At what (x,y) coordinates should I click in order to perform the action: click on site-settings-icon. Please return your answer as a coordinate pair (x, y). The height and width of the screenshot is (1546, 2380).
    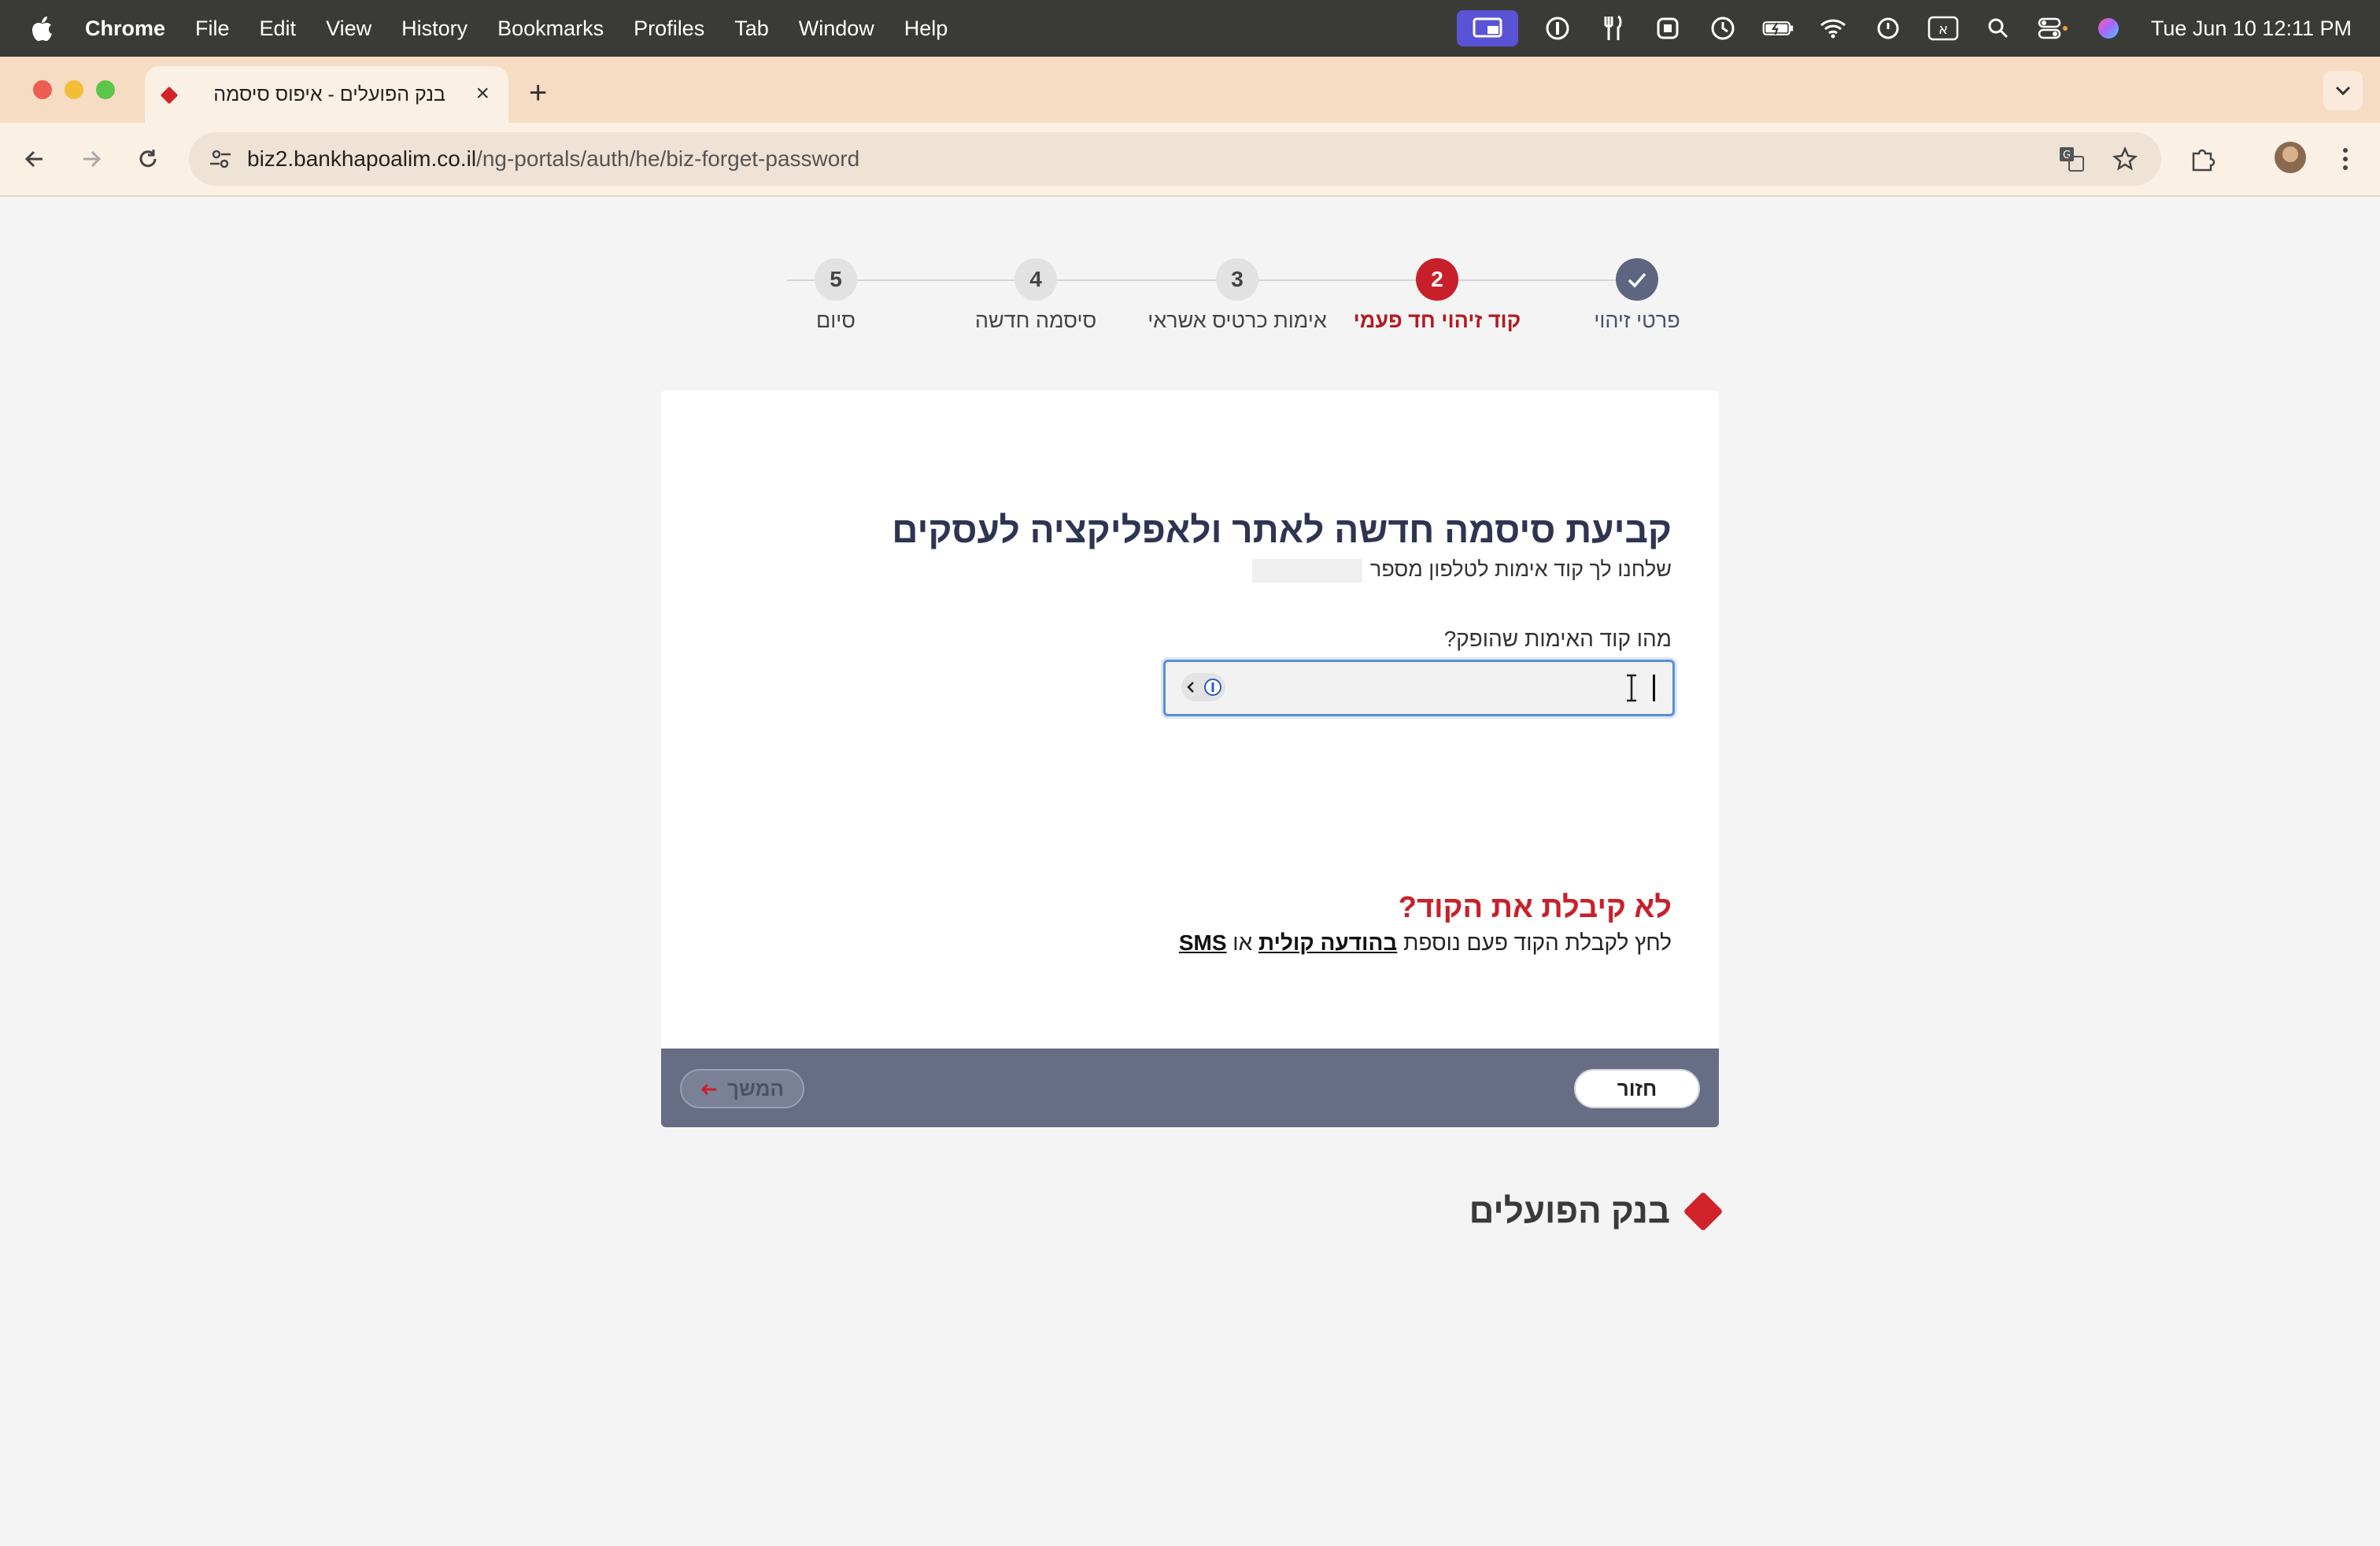
    Looking at the image, I should click on (220, 159).